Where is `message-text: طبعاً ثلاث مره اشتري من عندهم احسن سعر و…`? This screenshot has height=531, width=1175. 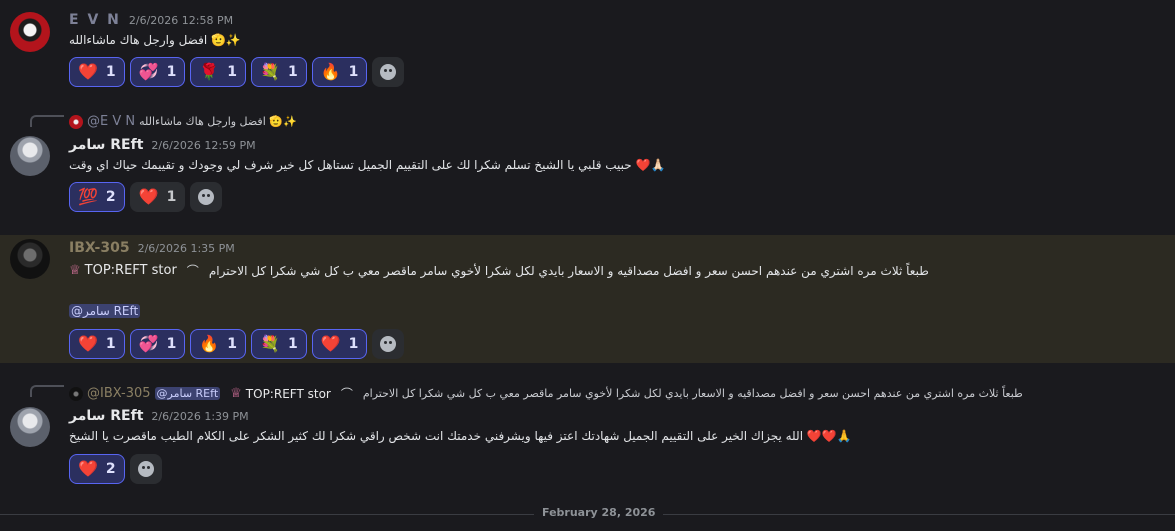 message-text: طبعاً ثلاث مره اشتري من عندهم احسن سعر و… is located at coordinates (568, 270).